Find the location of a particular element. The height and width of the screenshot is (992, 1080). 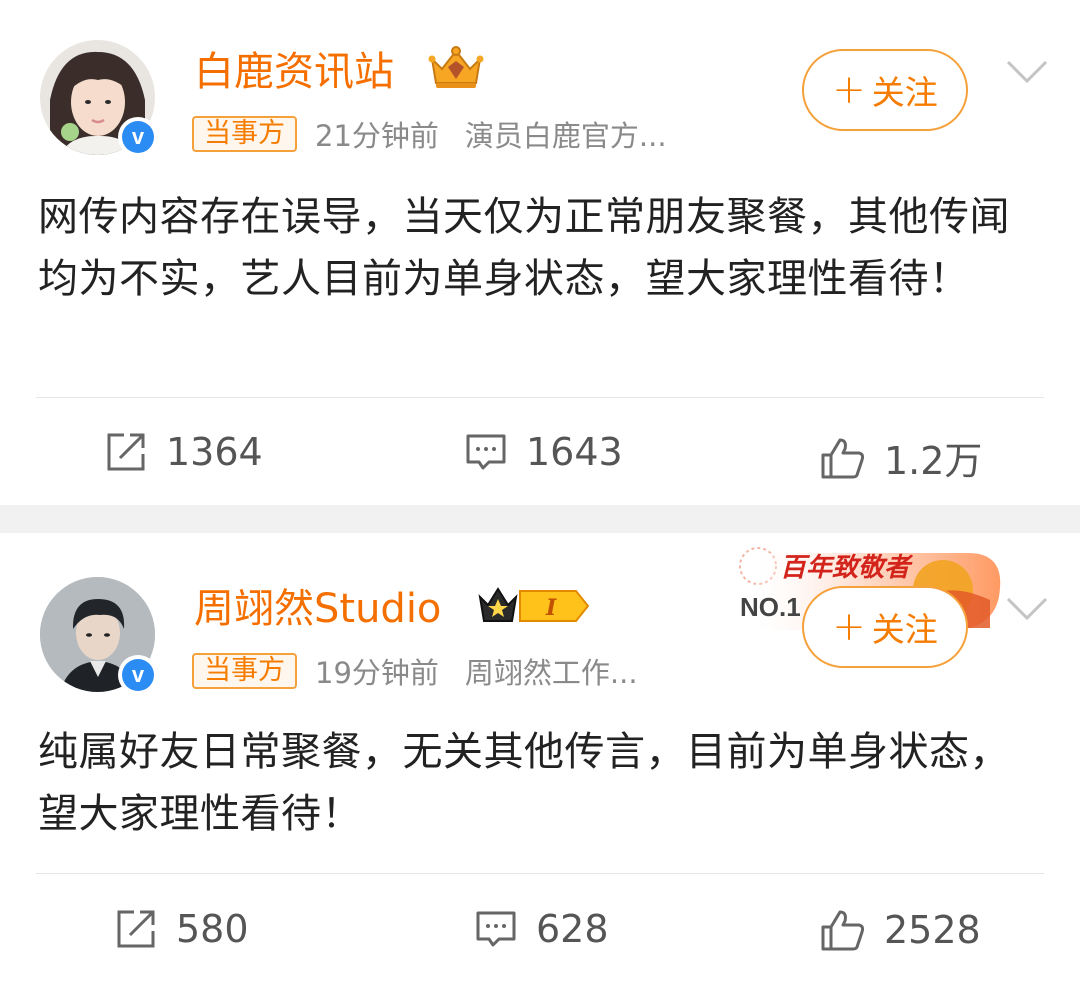

author-name: 周翊然Studio is located at coordinates (317, 609).